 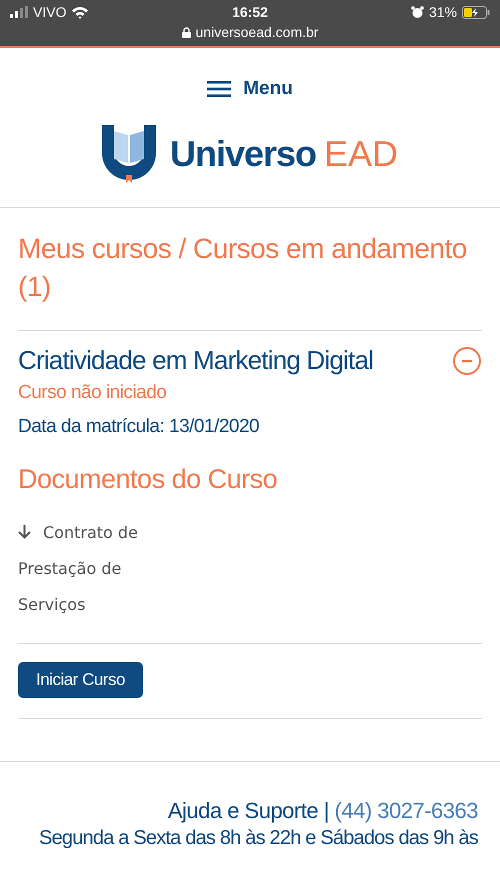 I want to click on signal-icon, so click(x=19, y=12).